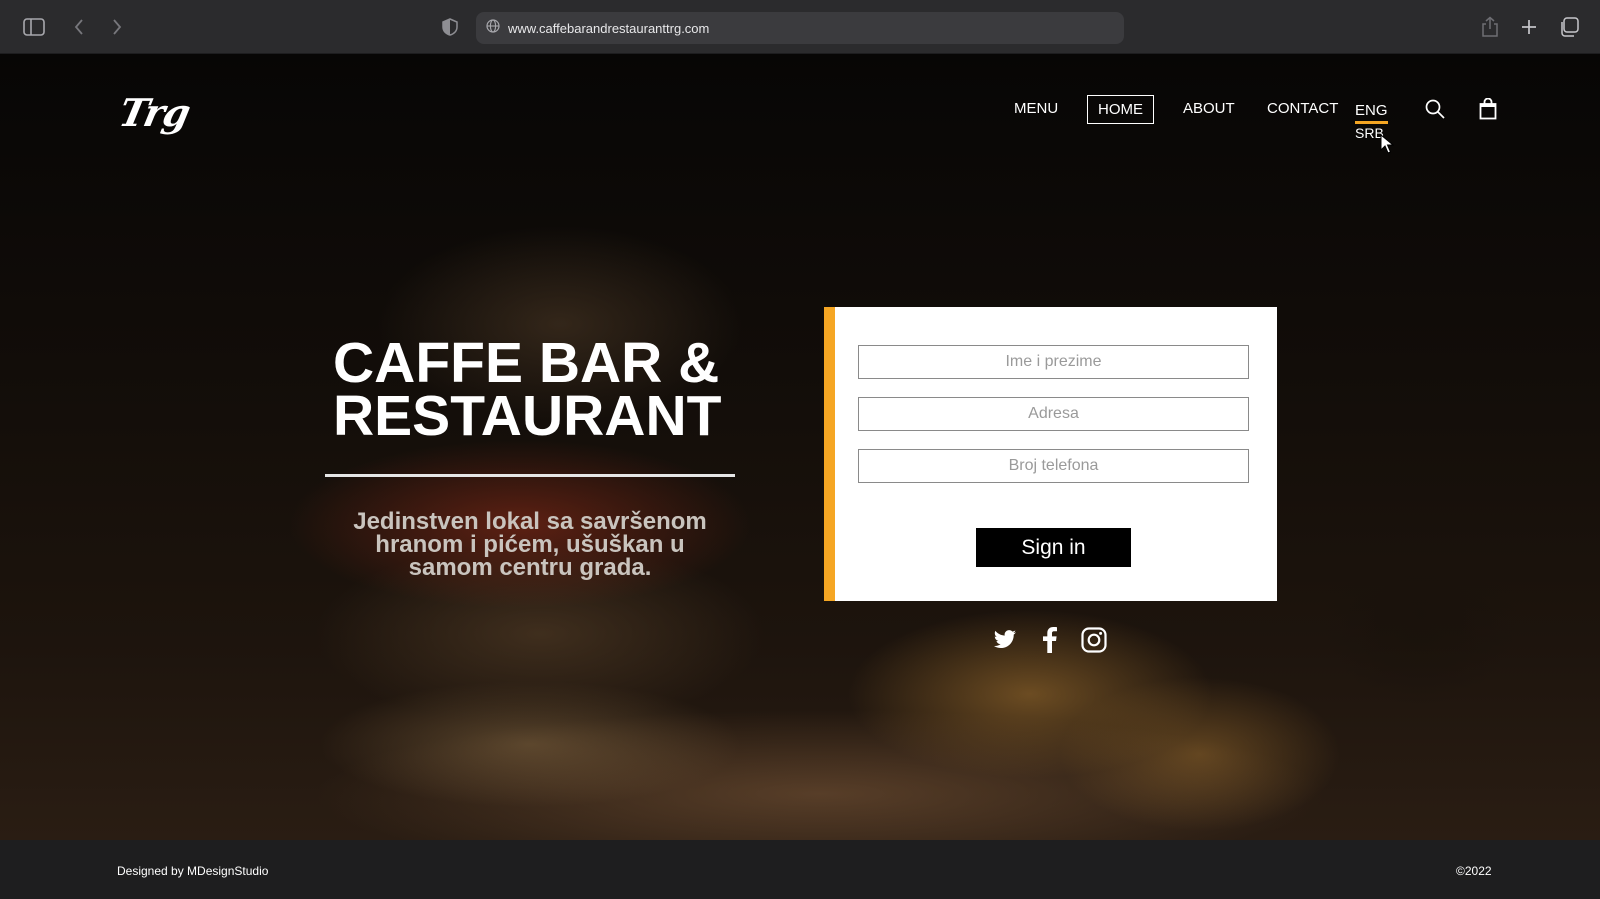 This screenshot has width=1600, height=899. Describe the element at coordinates (193, 871) in the screenshot. I see `footer-credit: Designed by MDesignStudio` at that location.